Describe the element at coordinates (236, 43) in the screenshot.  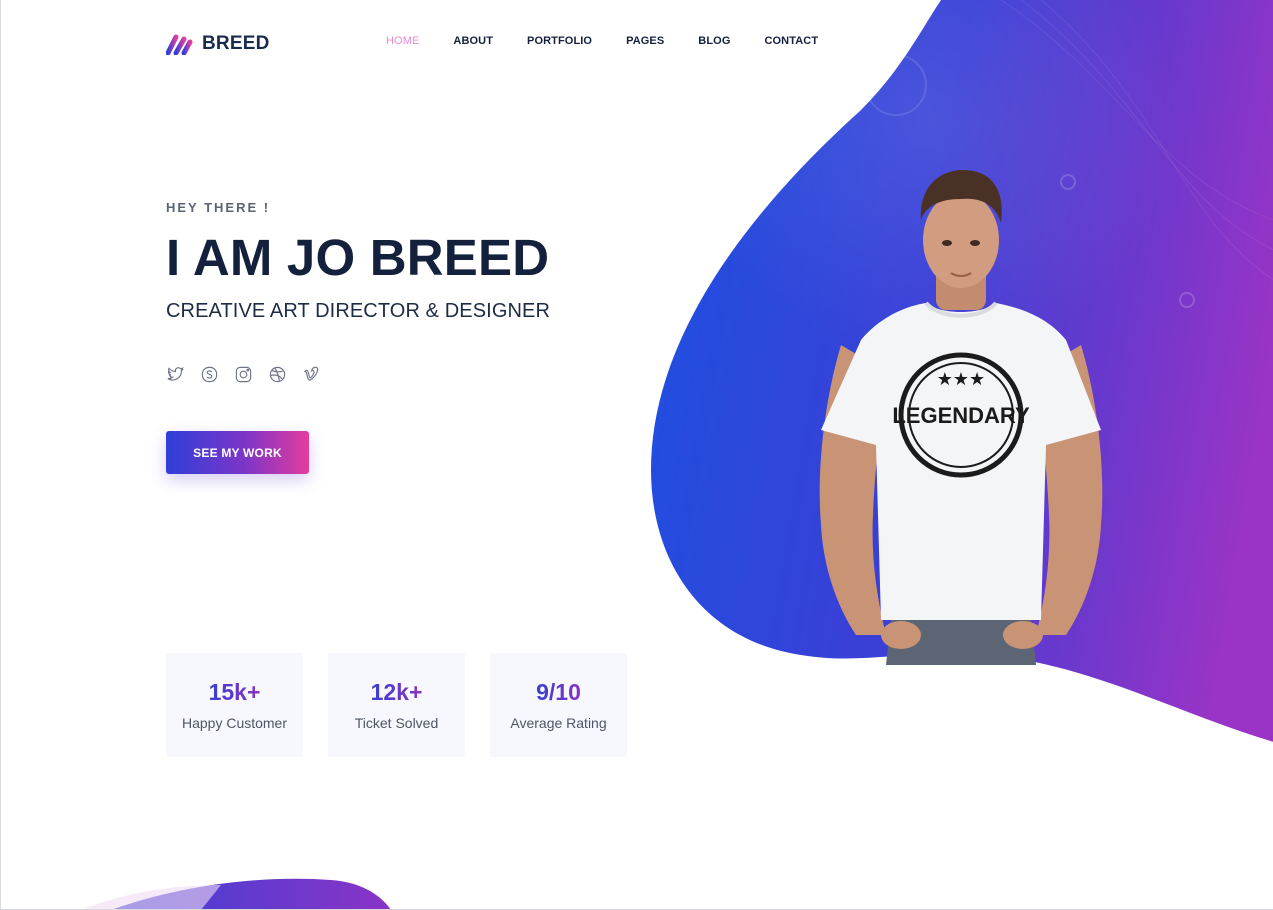
I see `brand-name: BREED` at that location.